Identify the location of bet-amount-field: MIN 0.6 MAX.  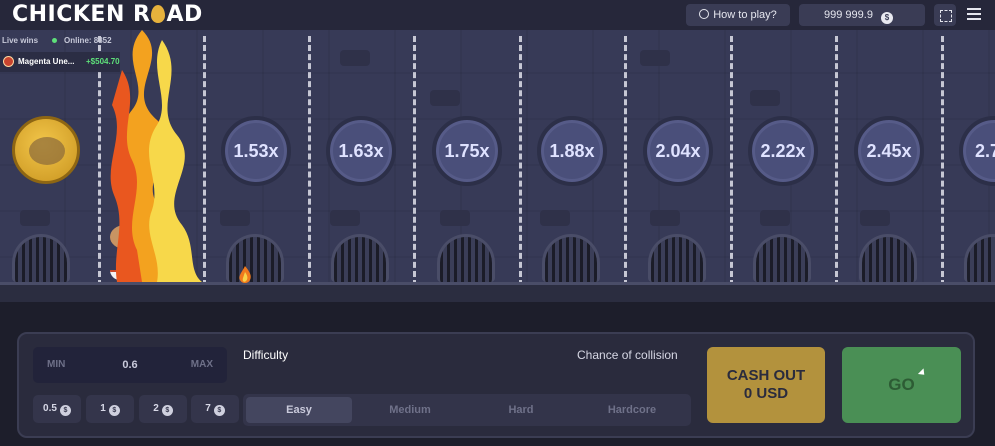
(130, 365).